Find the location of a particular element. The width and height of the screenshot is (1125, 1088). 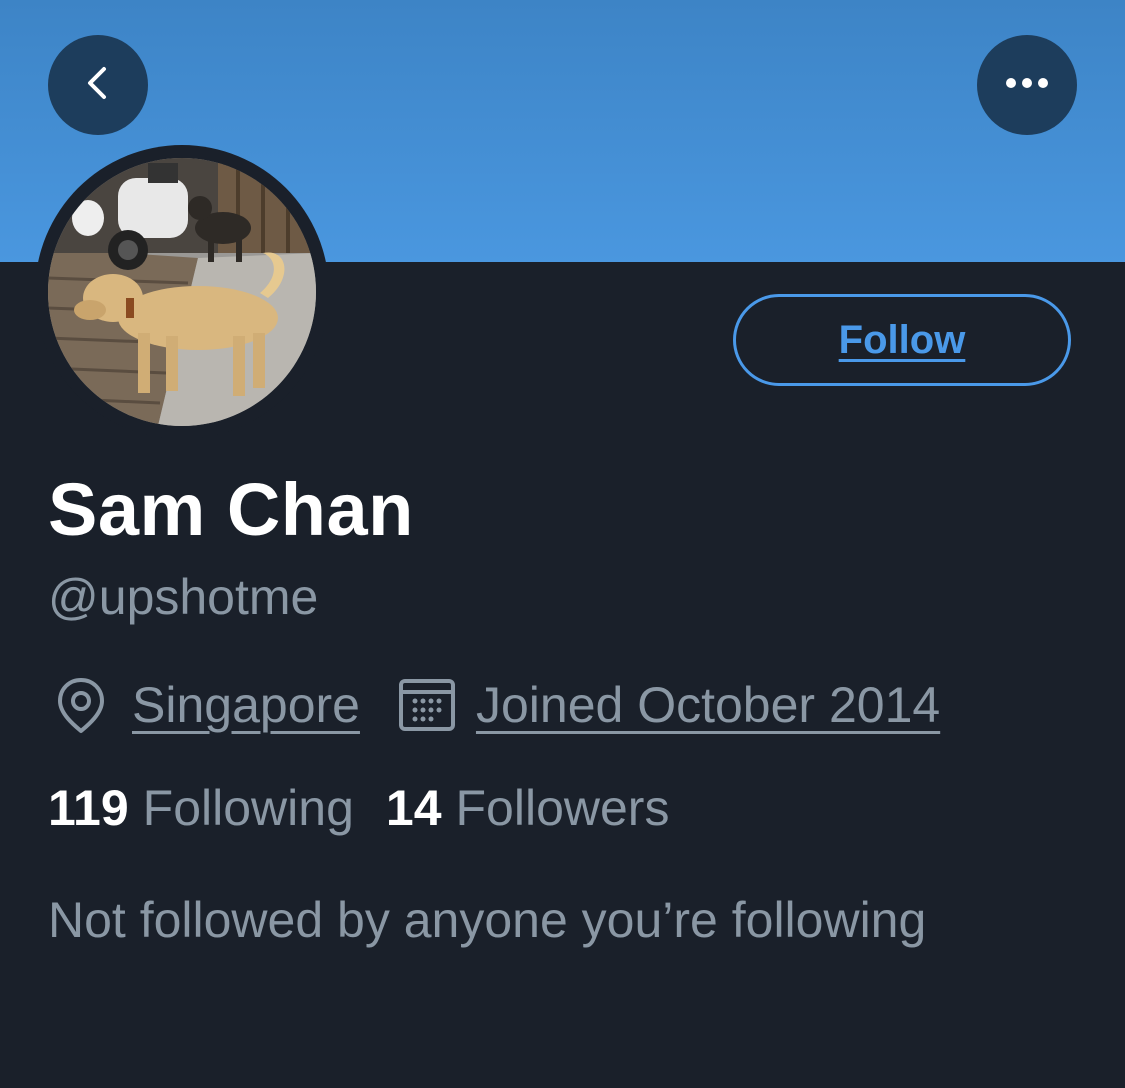

follow-button: Follow is located at coordinates (902, 340).